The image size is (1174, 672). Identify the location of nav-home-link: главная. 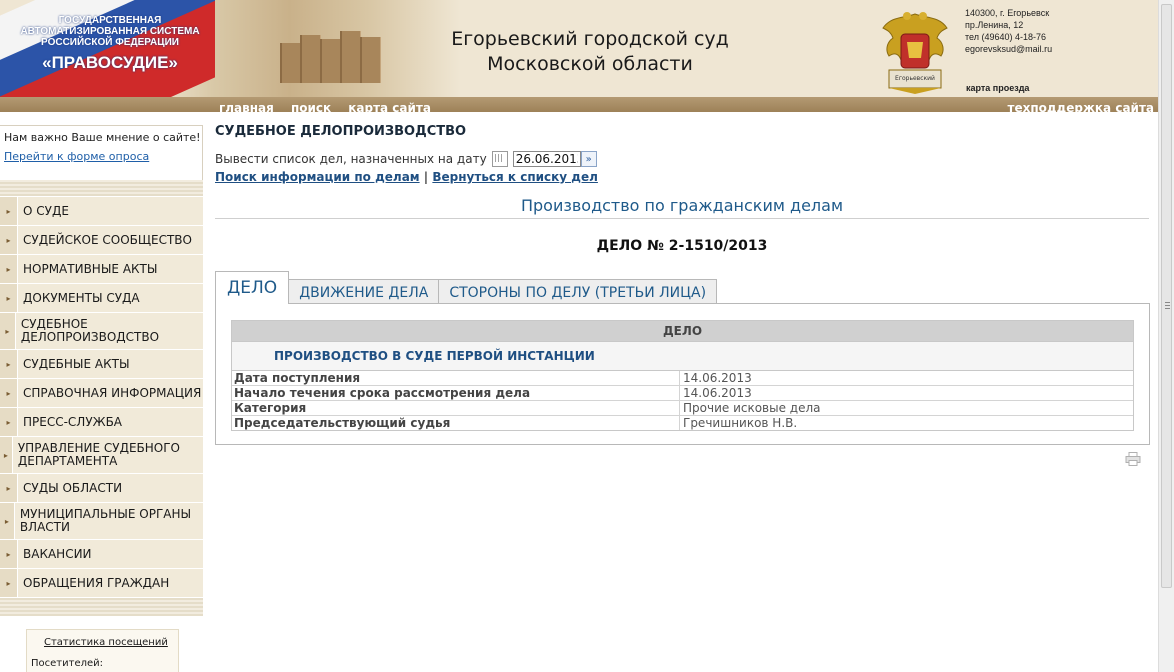
(246, 106).